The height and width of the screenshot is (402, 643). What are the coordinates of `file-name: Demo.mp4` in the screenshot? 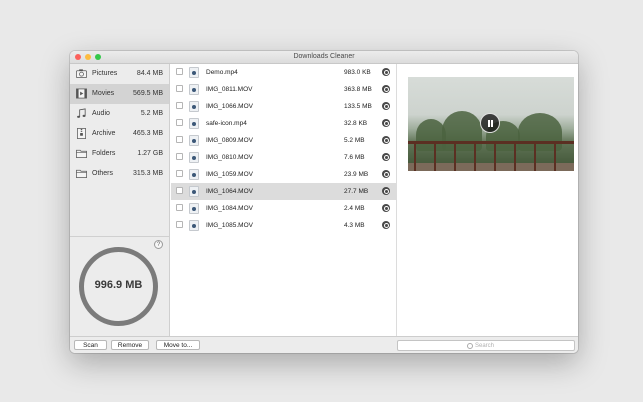 It's located at (222, 72).